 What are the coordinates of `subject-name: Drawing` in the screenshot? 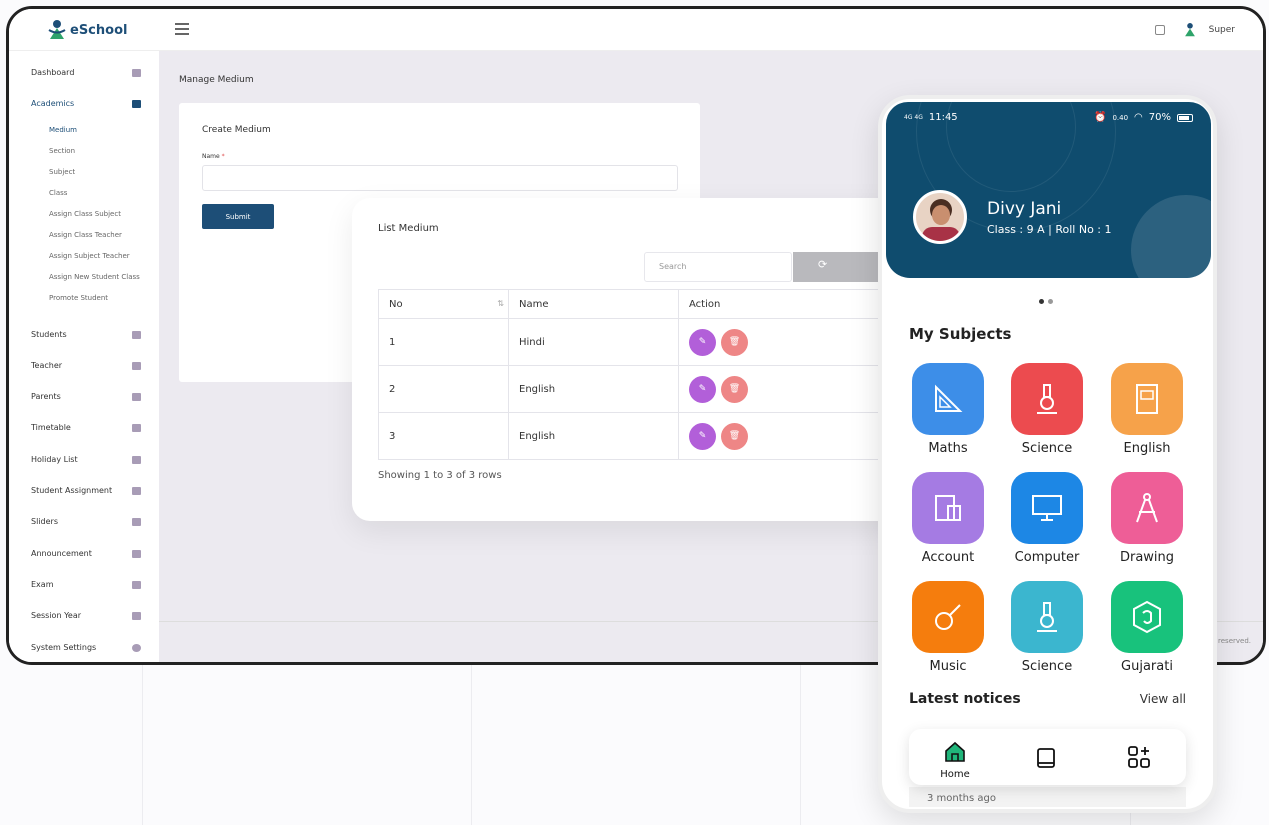 It's located at (1147, 557).